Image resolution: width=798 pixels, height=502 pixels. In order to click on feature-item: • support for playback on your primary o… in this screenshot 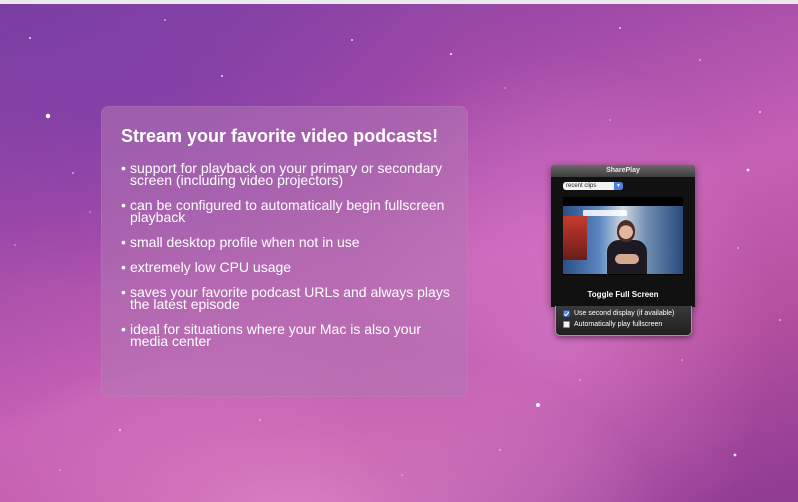, I will do `click(291, 174)`.